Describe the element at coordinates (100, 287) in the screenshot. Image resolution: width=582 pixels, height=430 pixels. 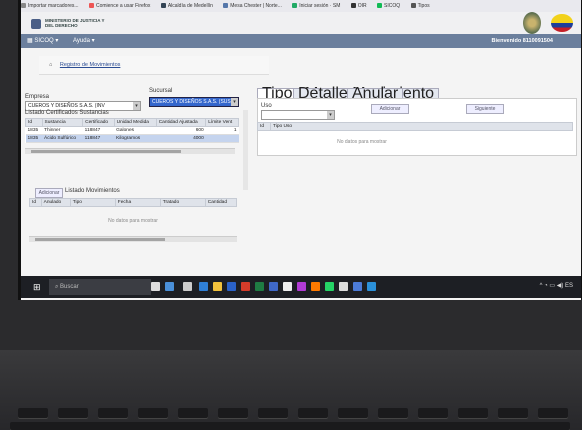
I see `taskbar-search-input: ⌕ Buscar` at that location.